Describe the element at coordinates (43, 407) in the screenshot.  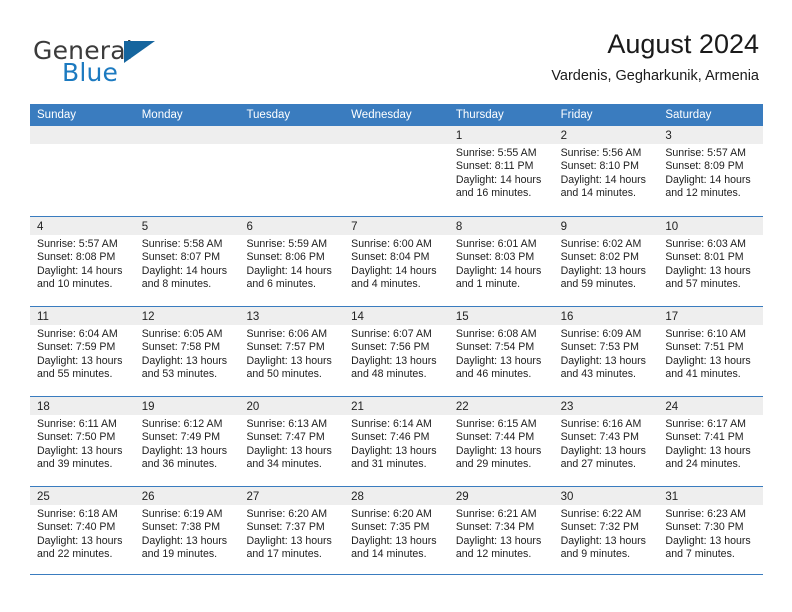
I see `day-number: 18` at that location.